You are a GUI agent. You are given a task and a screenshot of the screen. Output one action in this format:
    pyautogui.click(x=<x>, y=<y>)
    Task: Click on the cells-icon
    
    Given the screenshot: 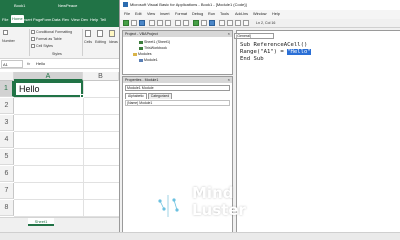 What is the action you would take?
    pyautogui.click(x=88, y=33)
    